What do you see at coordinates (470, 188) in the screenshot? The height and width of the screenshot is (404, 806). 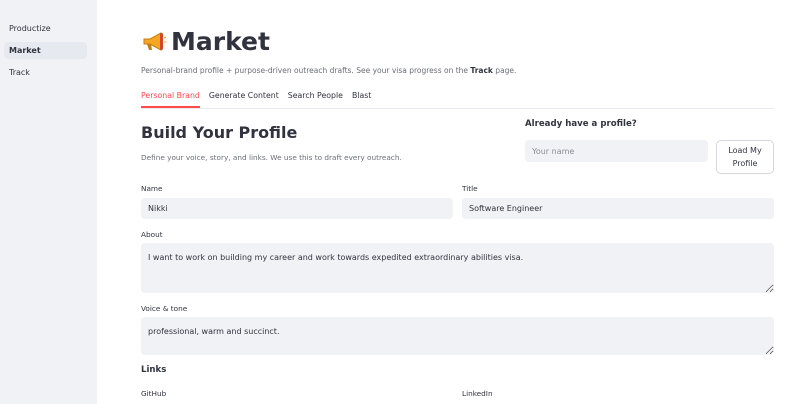 I see `title-label: Title` at bounding box center [470, 188].